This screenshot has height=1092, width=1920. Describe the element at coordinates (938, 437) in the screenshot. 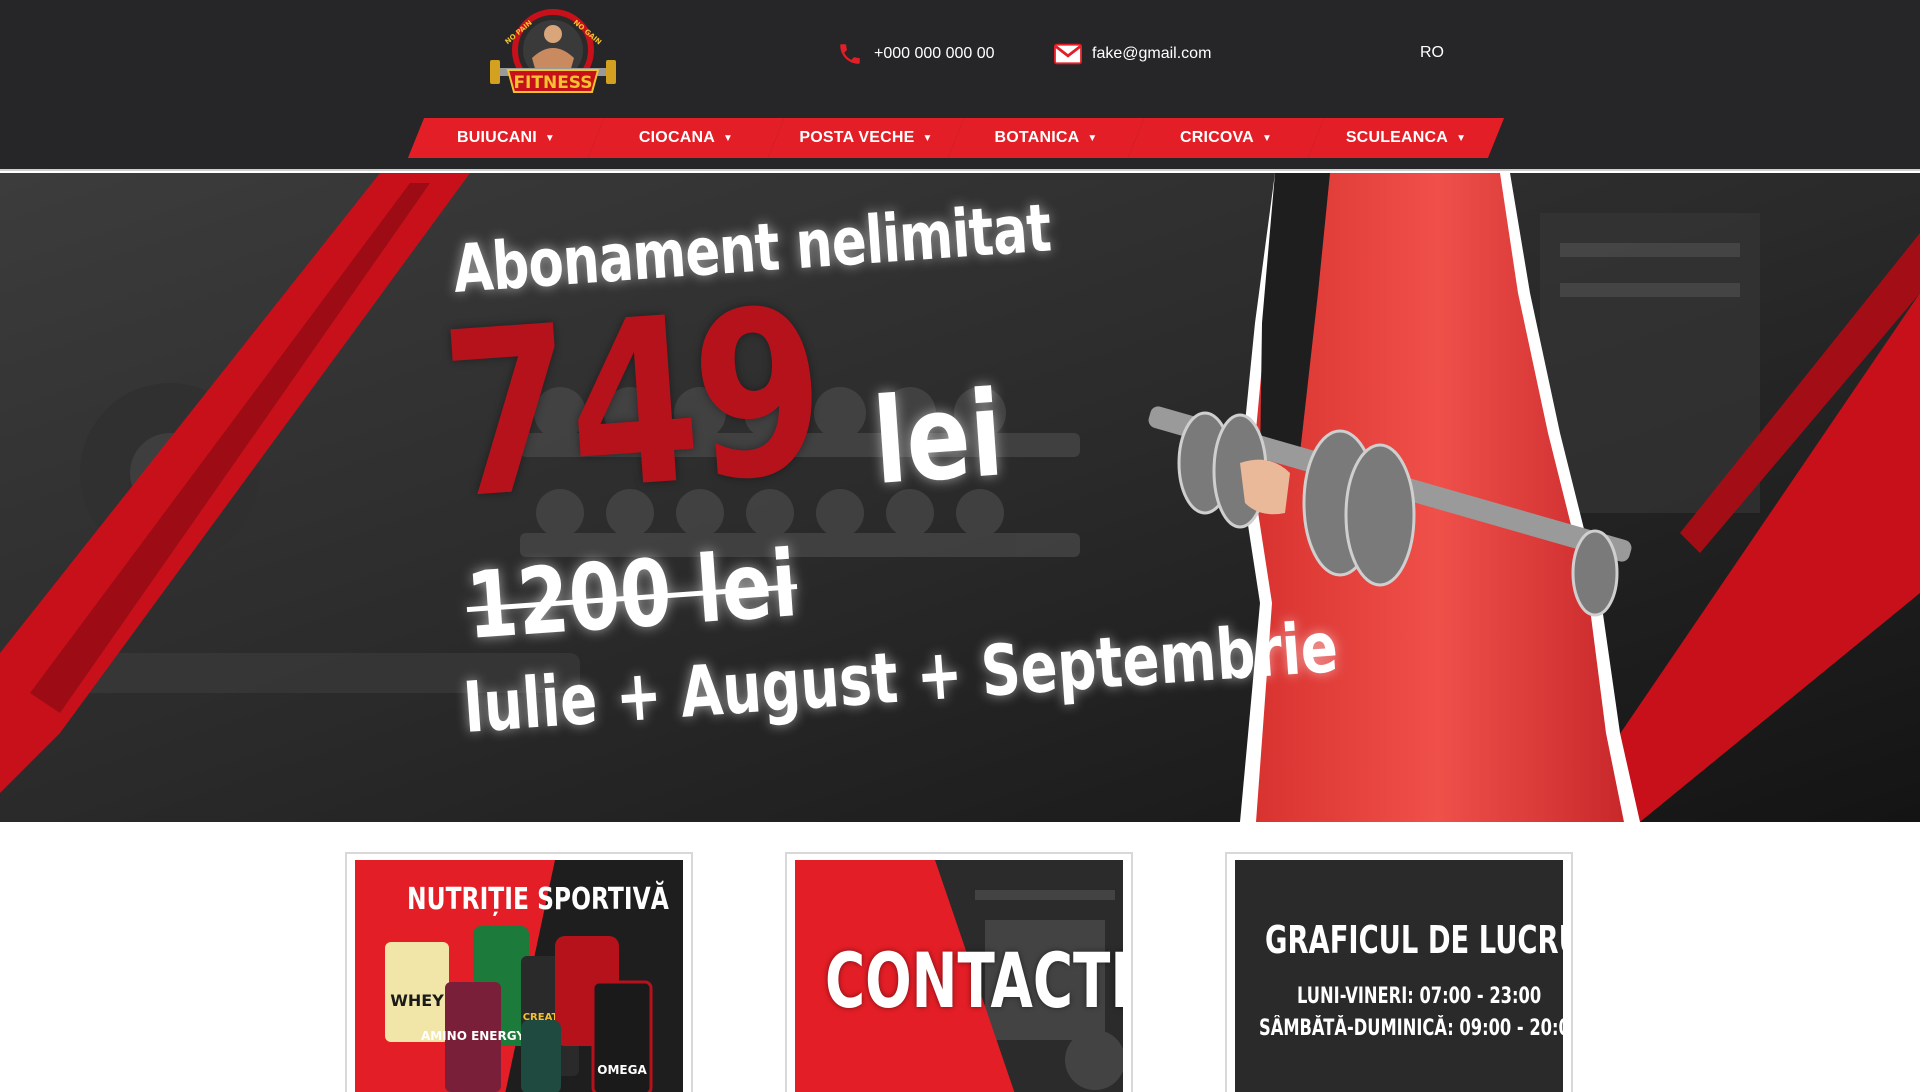

I see `promo-currency: lei` at that location.